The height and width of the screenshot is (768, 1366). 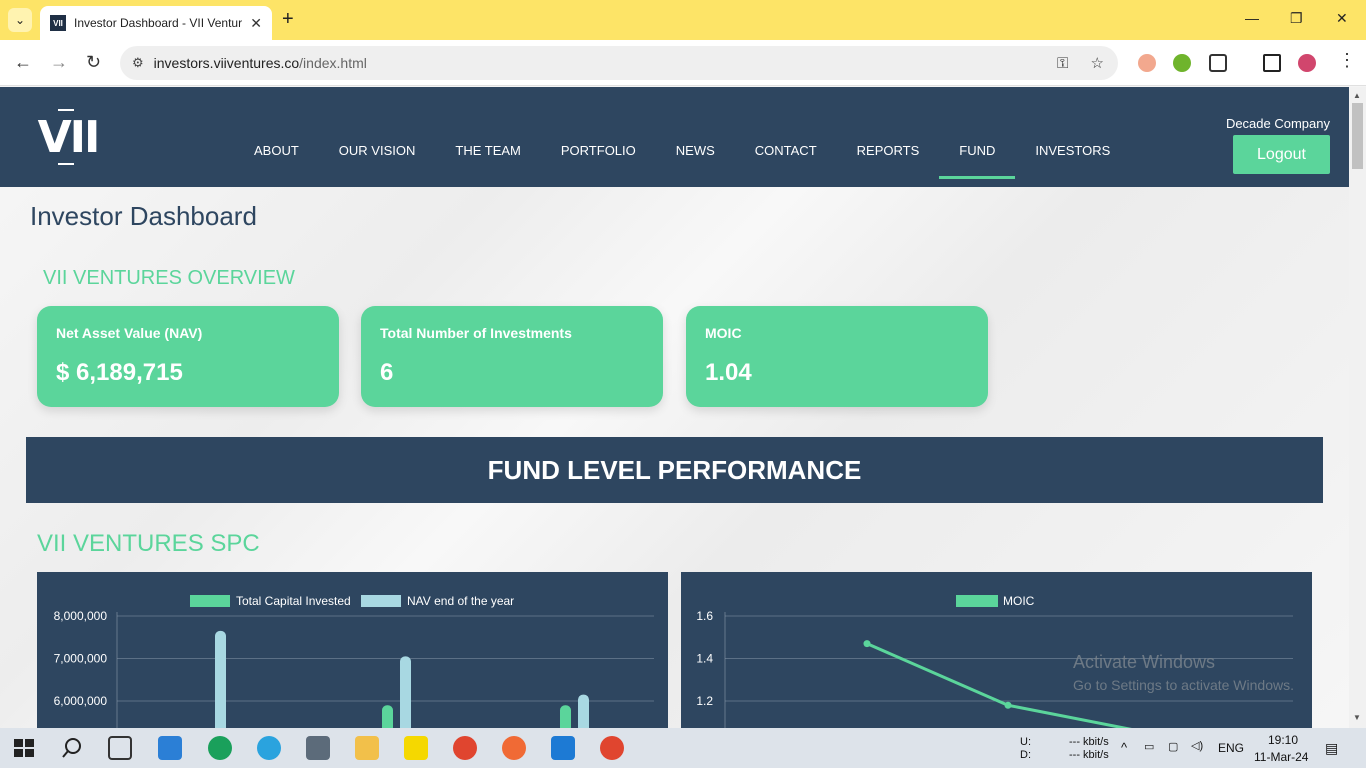 What do you see at coordinates (188, 356) in the screenshot?
I see `nav-card: Net Asset Value (NAV) $ 6,189,715` at bounding box center [188, 356].